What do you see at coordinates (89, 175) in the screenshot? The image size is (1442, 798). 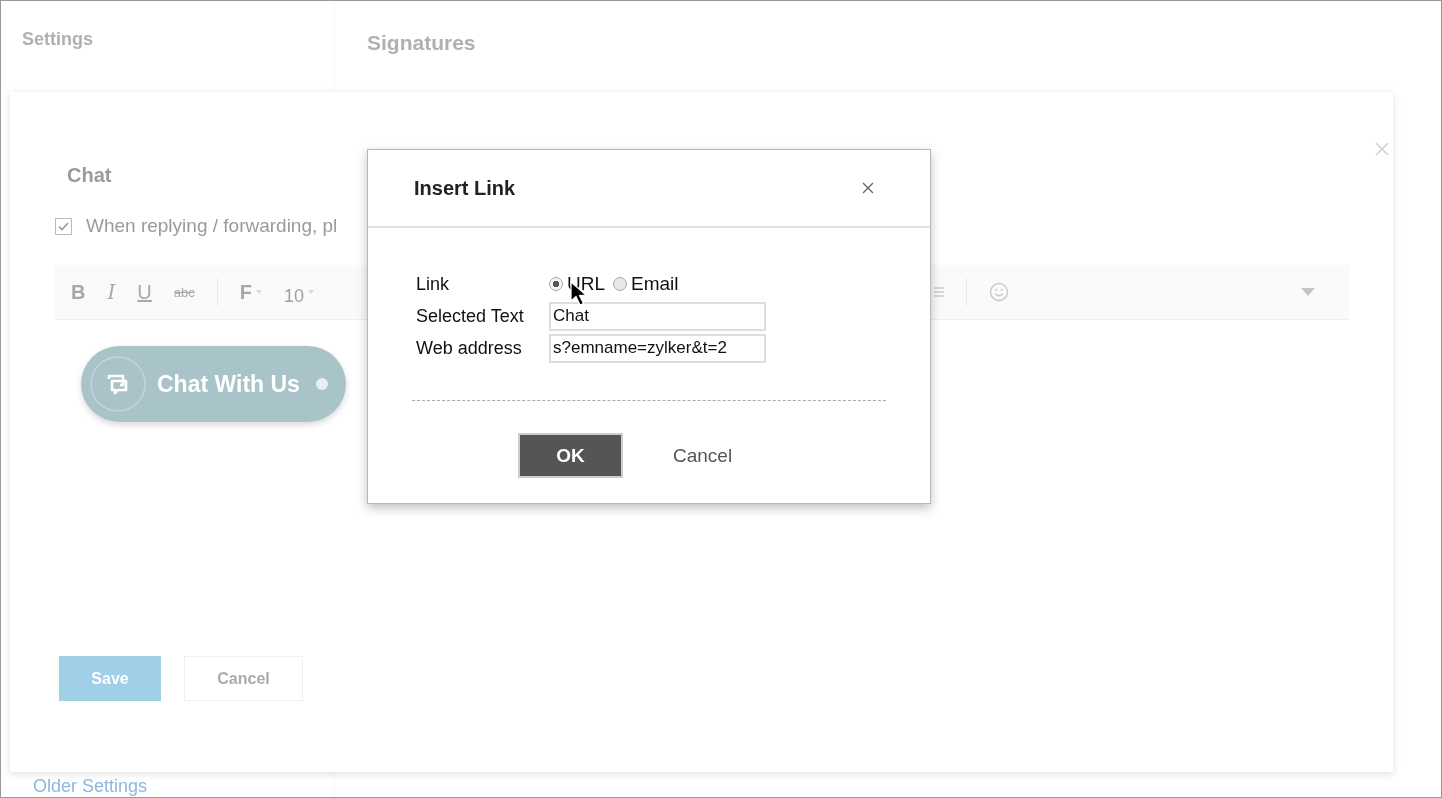 I see `panel-title: Chat` at bounding box center [89, 175].